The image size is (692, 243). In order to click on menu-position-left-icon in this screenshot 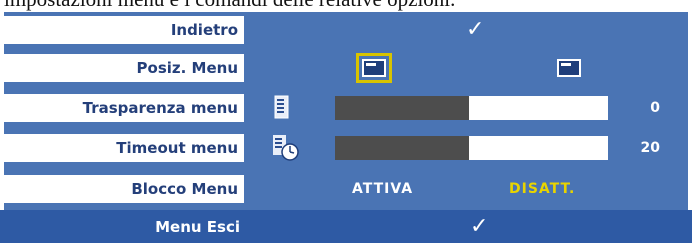, I will do `click(374, 68)`.